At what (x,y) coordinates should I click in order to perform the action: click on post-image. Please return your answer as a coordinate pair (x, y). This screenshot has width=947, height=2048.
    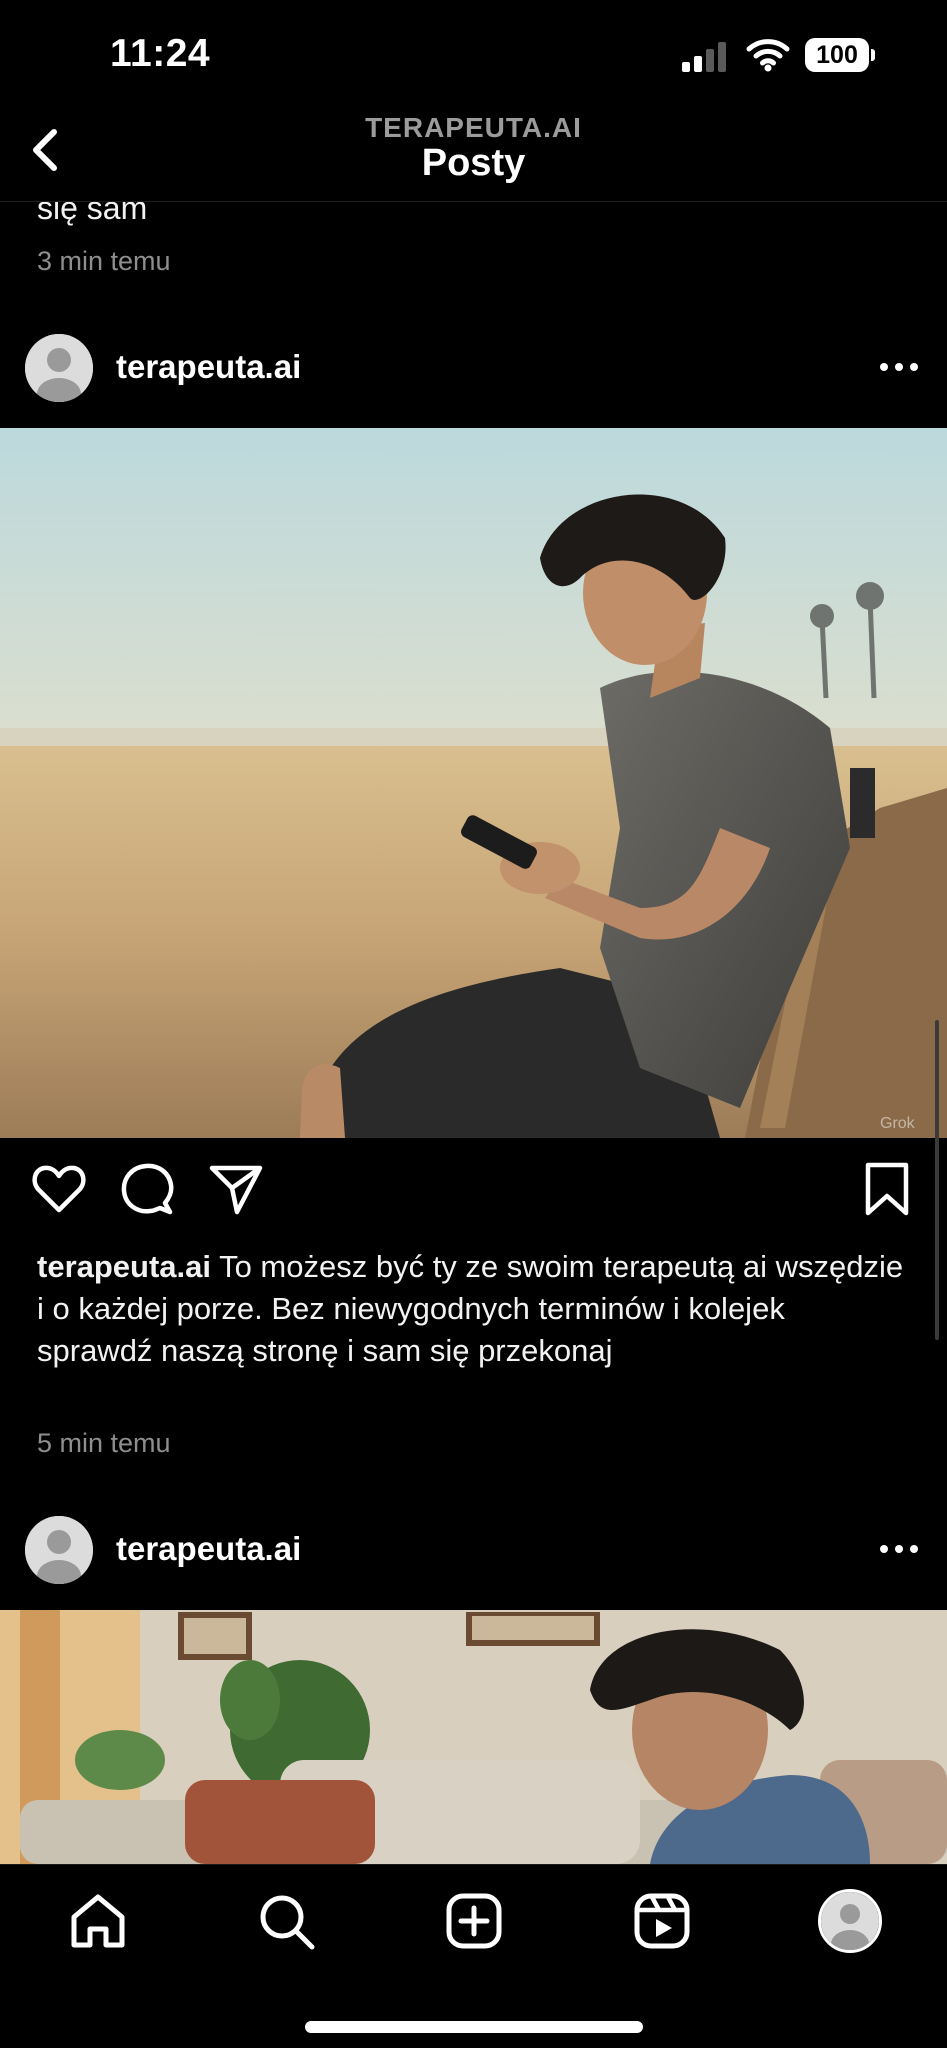
    Looking at the image, I should click on (473, 1737).